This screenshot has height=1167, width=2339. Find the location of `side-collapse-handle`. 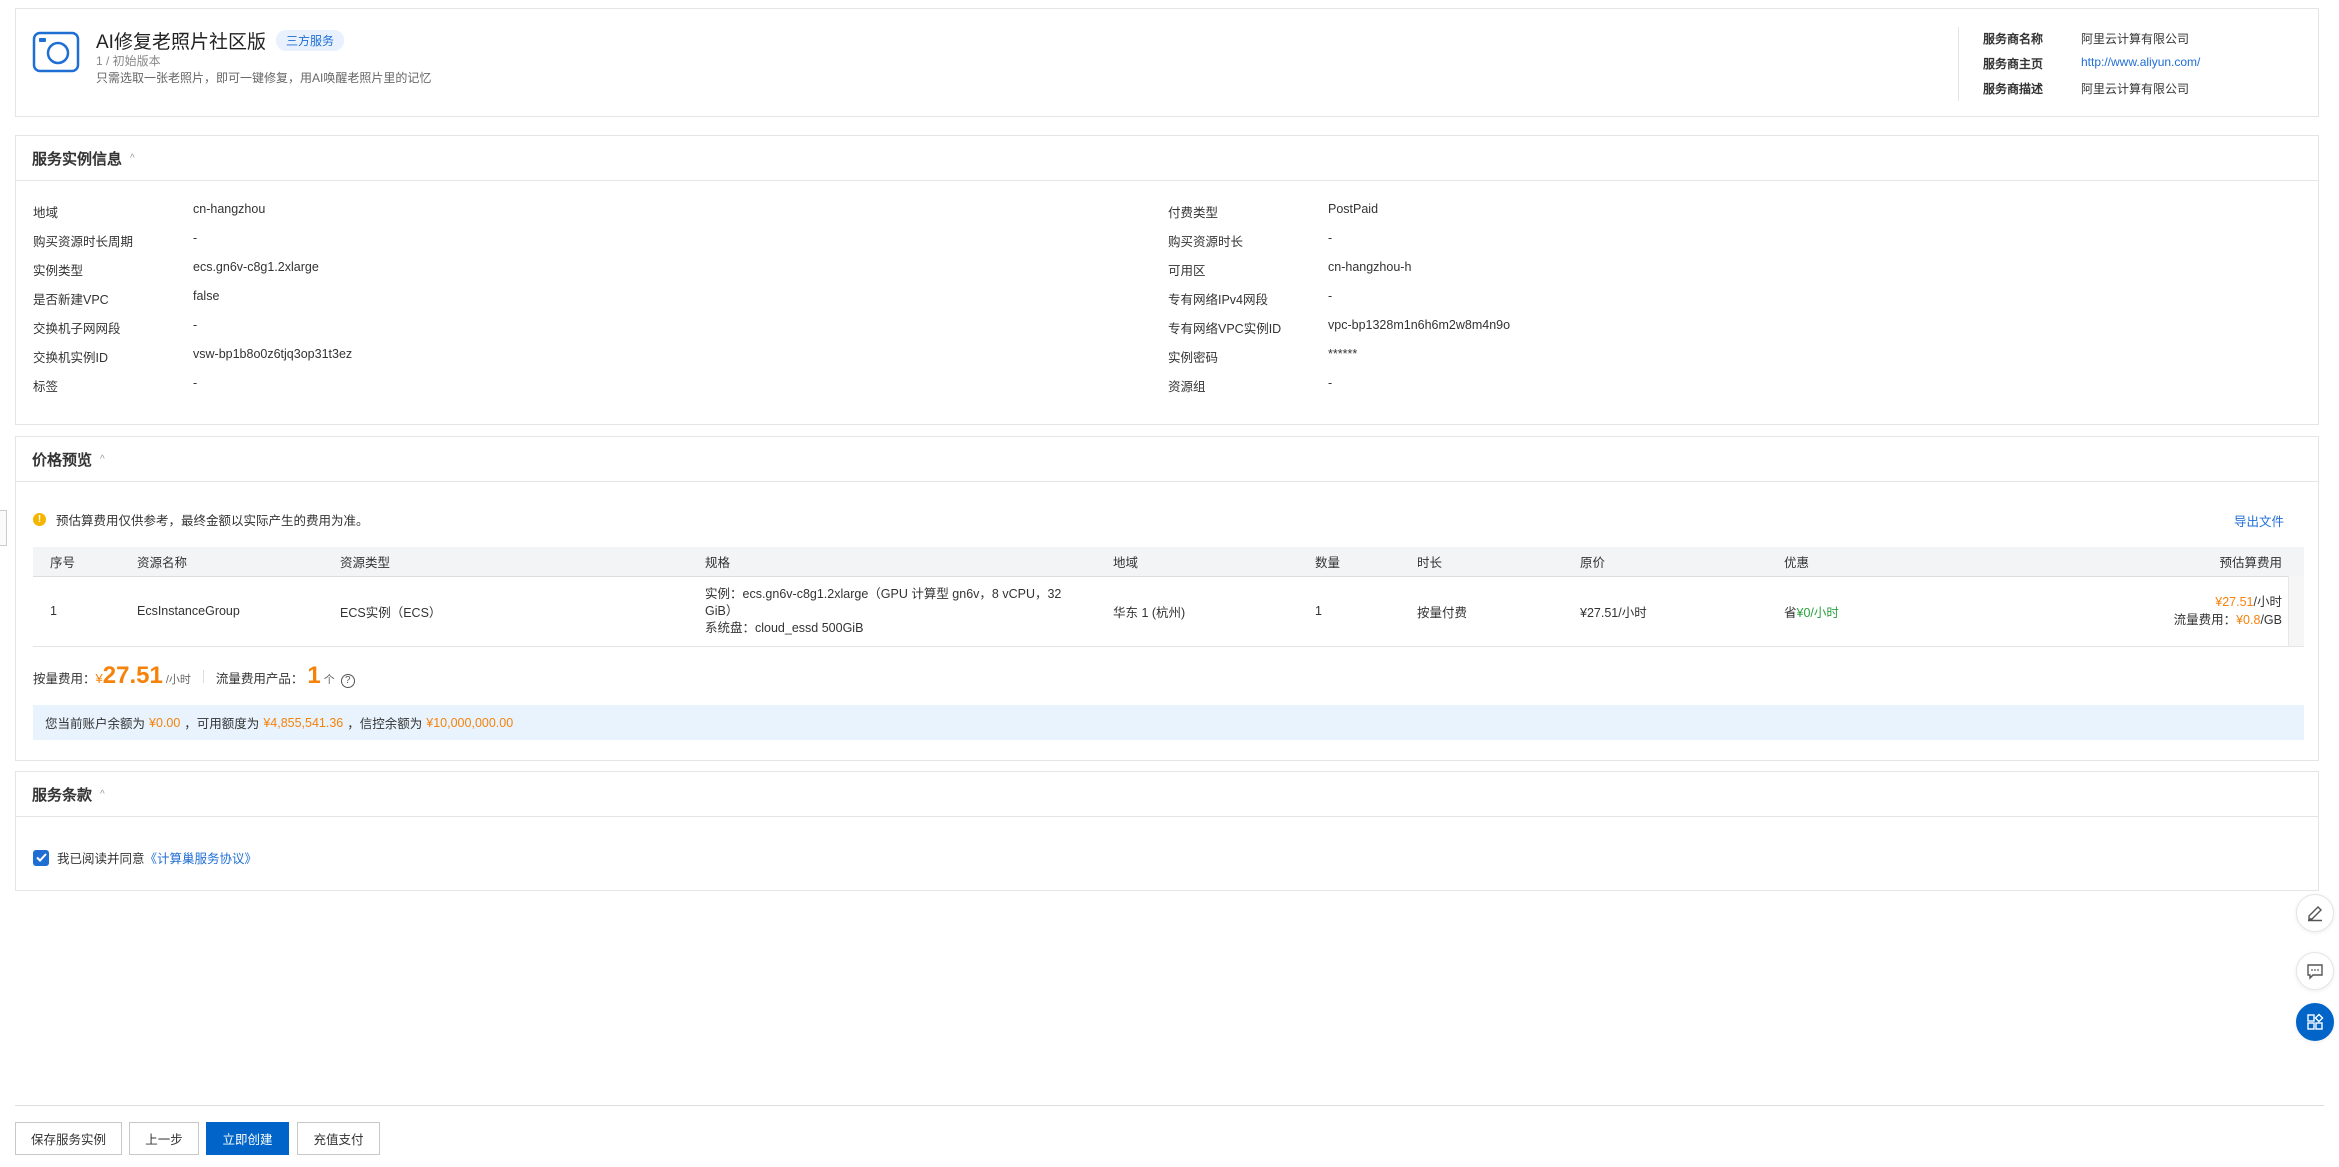

side-collapse-handle is located at coordinates (3, 528).